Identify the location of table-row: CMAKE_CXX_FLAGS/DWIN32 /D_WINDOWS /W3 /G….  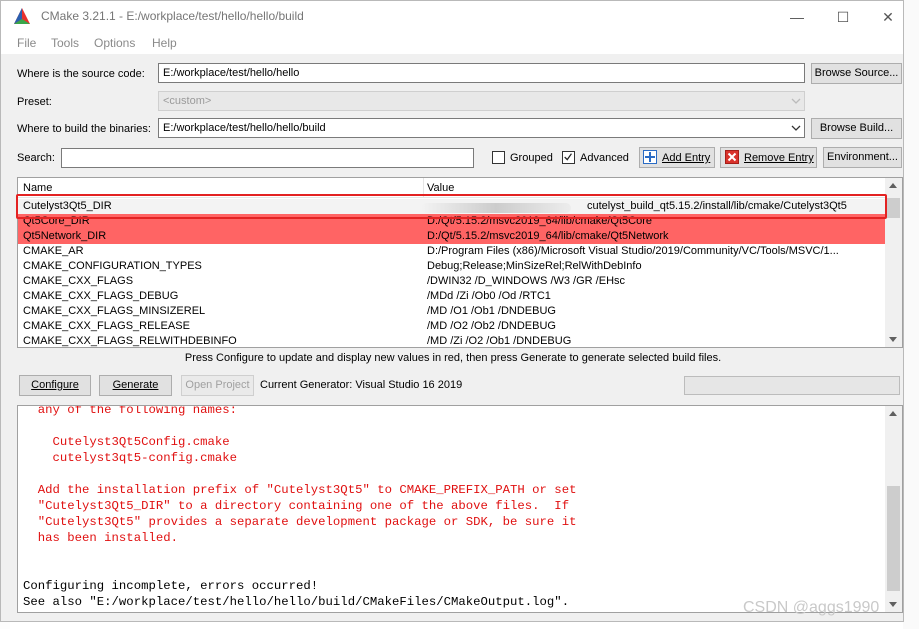
(452, 281).